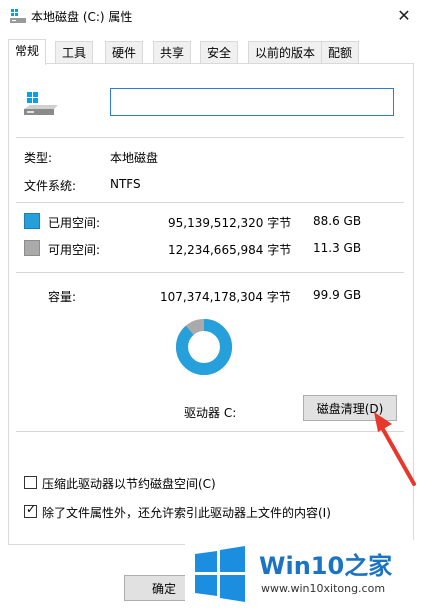  I want to click on used-space-arc, so click(204, 347).